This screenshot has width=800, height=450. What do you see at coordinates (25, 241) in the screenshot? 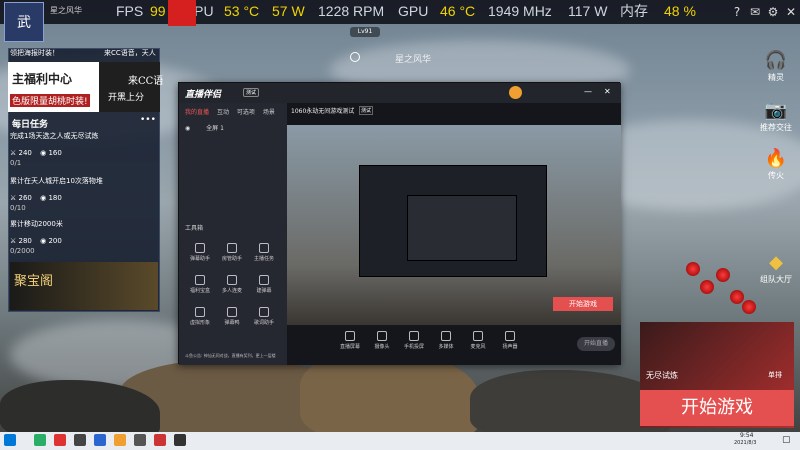
I see `task-reward-1: 280` at bounding box center [25, 241].